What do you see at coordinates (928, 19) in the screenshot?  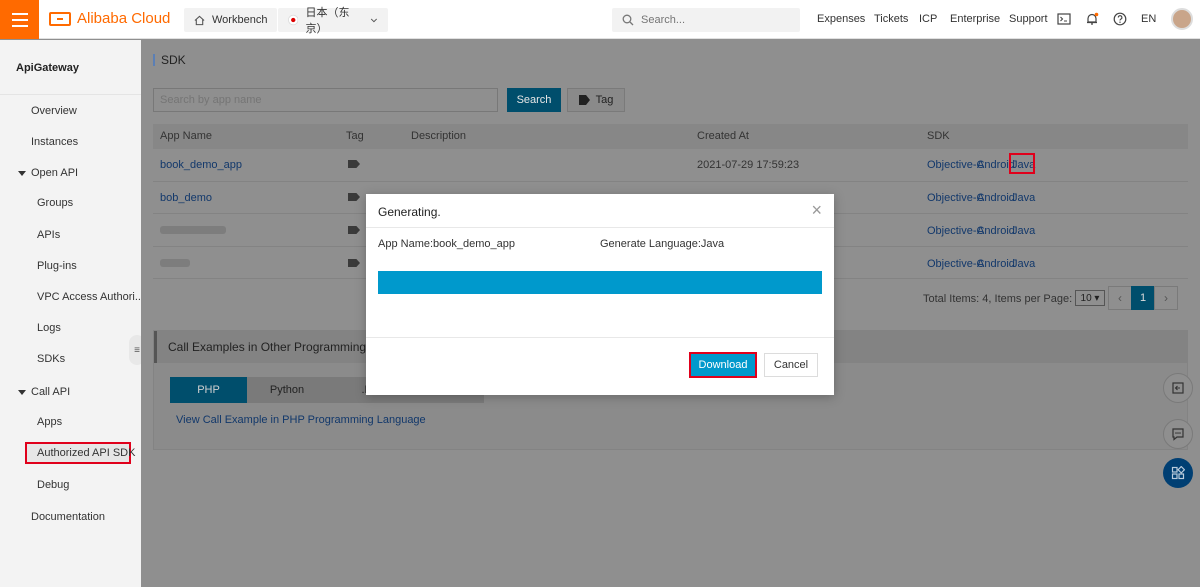 I see `link-icp: ICP` at bounding box center [928, 19].